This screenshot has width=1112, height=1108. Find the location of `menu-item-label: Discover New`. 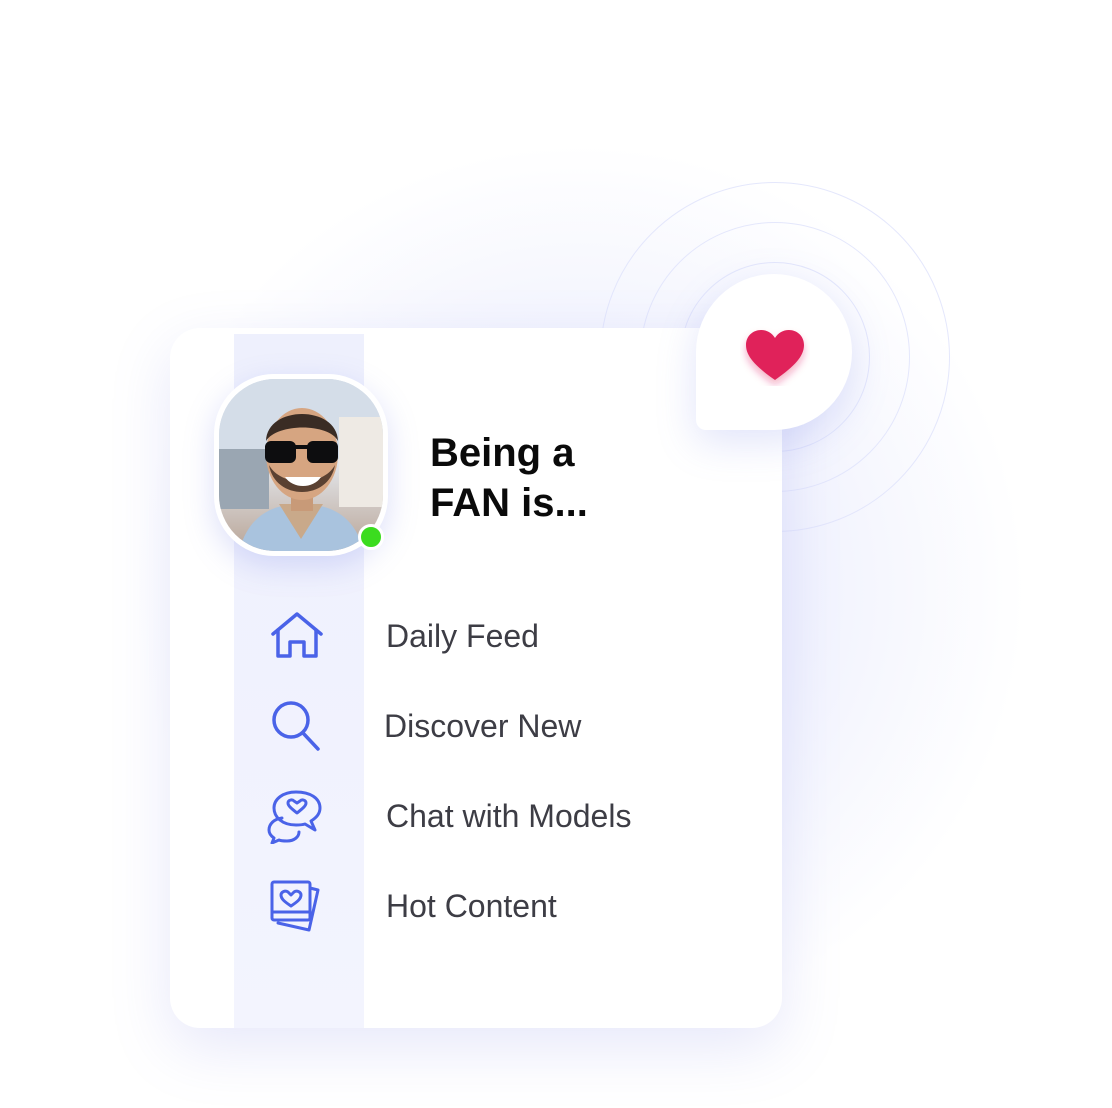

menu-item-label: Discover New is located at coordinates (483, 726).